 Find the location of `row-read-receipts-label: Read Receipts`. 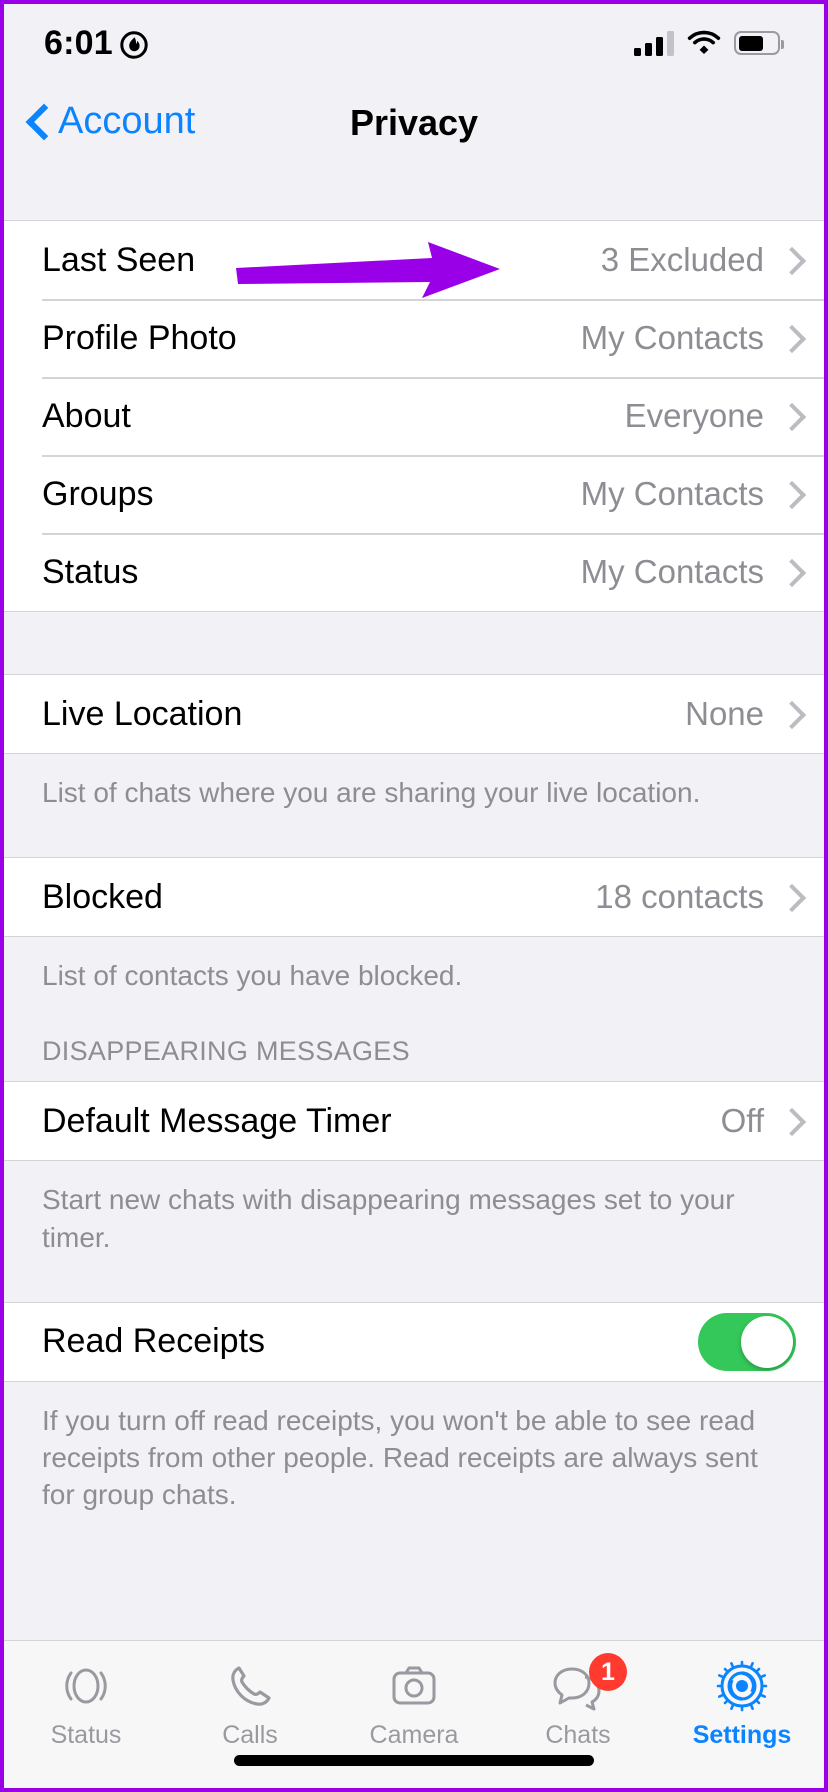

row-read-receipts-label: Read Receipts is located at coordinates (154, 1341).